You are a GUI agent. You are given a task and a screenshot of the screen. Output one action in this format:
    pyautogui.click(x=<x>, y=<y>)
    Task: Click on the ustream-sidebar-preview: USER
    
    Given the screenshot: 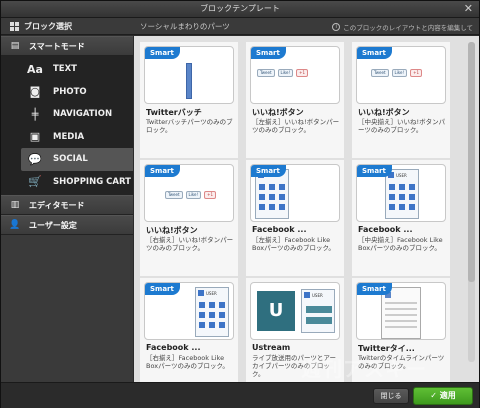 What is the action you would take?
    pyautogui.click(x=318, y=311)
    